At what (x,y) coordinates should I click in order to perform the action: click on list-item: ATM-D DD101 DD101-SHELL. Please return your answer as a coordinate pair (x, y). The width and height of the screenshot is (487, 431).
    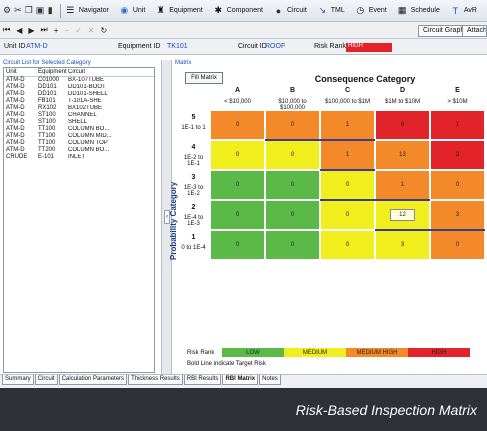
    Looking at the image, I should click on (79, 94).